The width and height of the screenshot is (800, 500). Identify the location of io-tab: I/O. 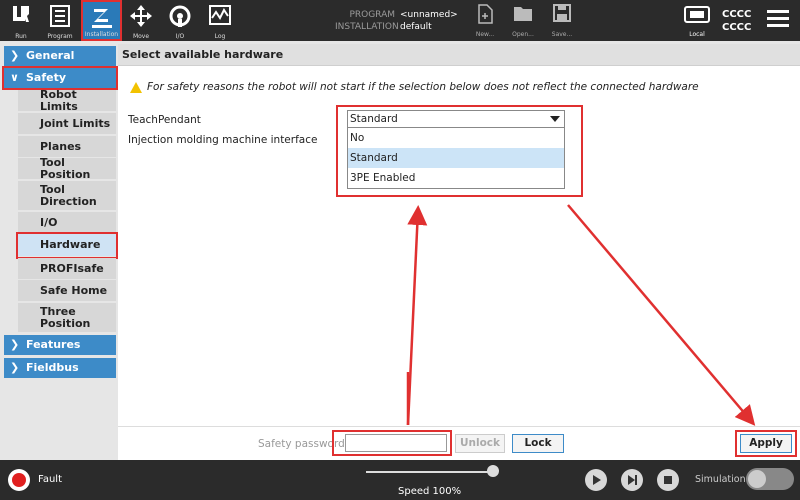
(180, 20).